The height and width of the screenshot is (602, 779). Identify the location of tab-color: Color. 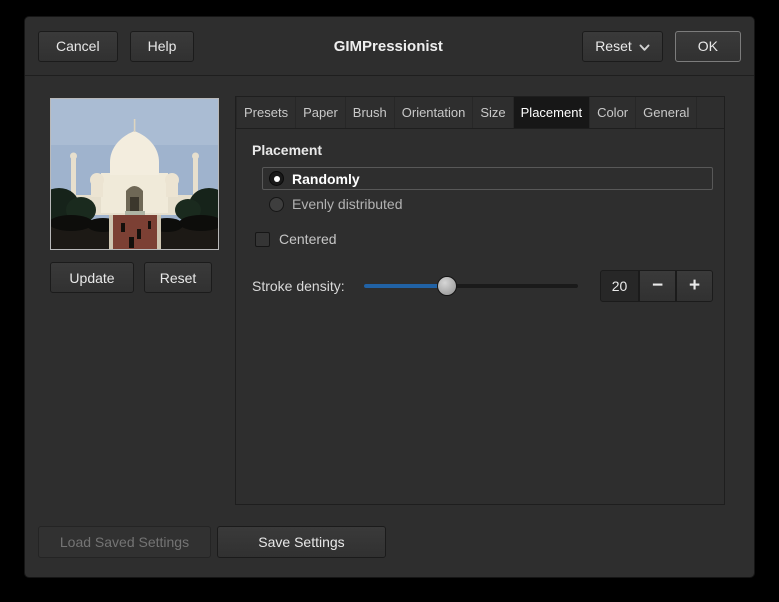
(613, 112).